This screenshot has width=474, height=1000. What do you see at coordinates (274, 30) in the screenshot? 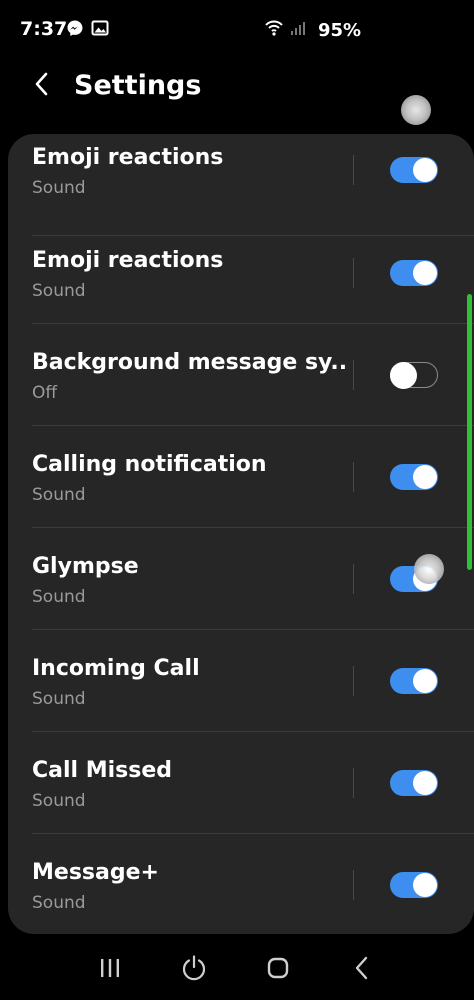
I see `wifi-icon` at bounding box center [274, 30].